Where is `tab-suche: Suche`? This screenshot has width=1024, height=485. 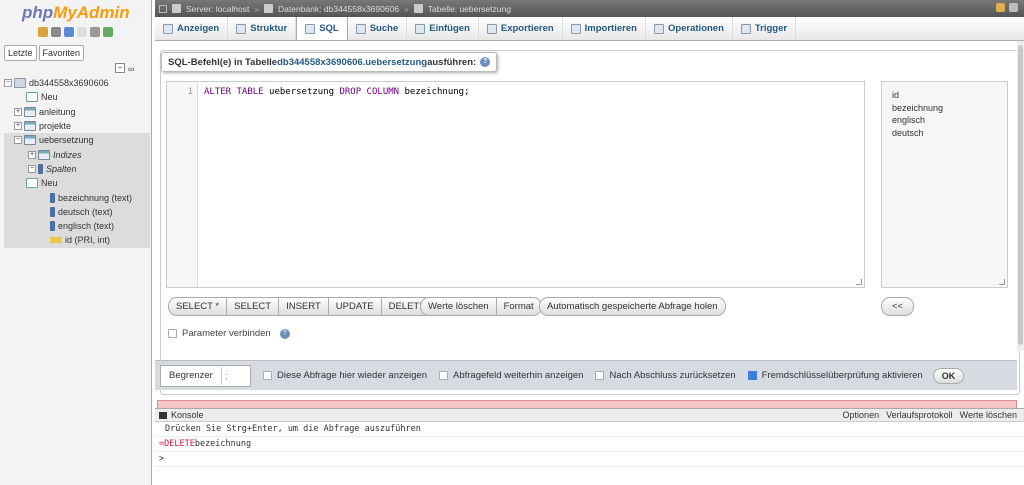 tab-suche: Suche is located at coordinates (378, 28).